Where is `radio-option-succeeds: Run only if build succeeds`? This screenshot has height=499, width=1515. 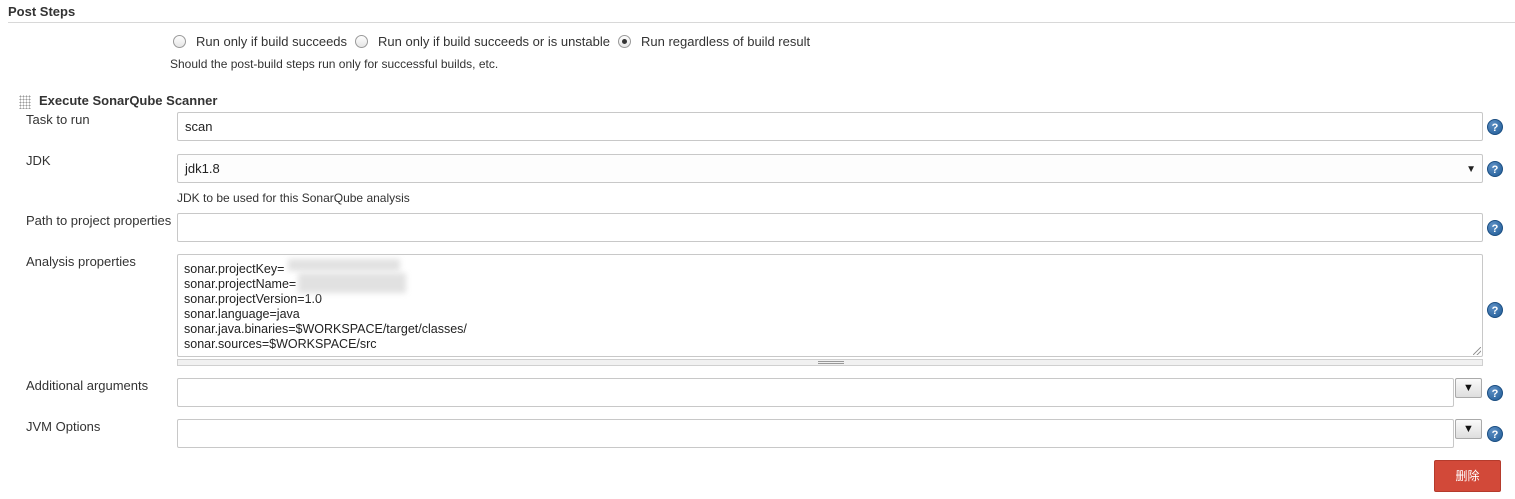
radio-option-succeeds: Run only if build succeeds is located at coordinates (260, 41).